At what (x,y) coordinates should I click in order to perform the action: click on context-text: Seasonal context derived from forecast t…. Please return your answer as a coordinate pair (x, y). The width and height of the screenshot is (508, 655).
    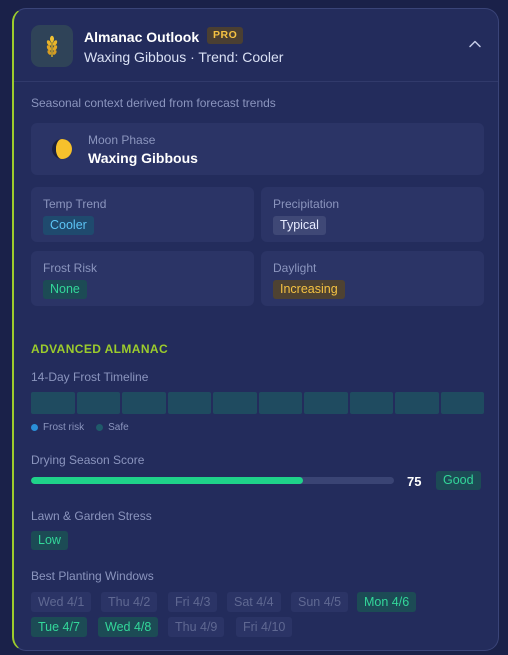
    Looking at the image, I should click on (153, 103).